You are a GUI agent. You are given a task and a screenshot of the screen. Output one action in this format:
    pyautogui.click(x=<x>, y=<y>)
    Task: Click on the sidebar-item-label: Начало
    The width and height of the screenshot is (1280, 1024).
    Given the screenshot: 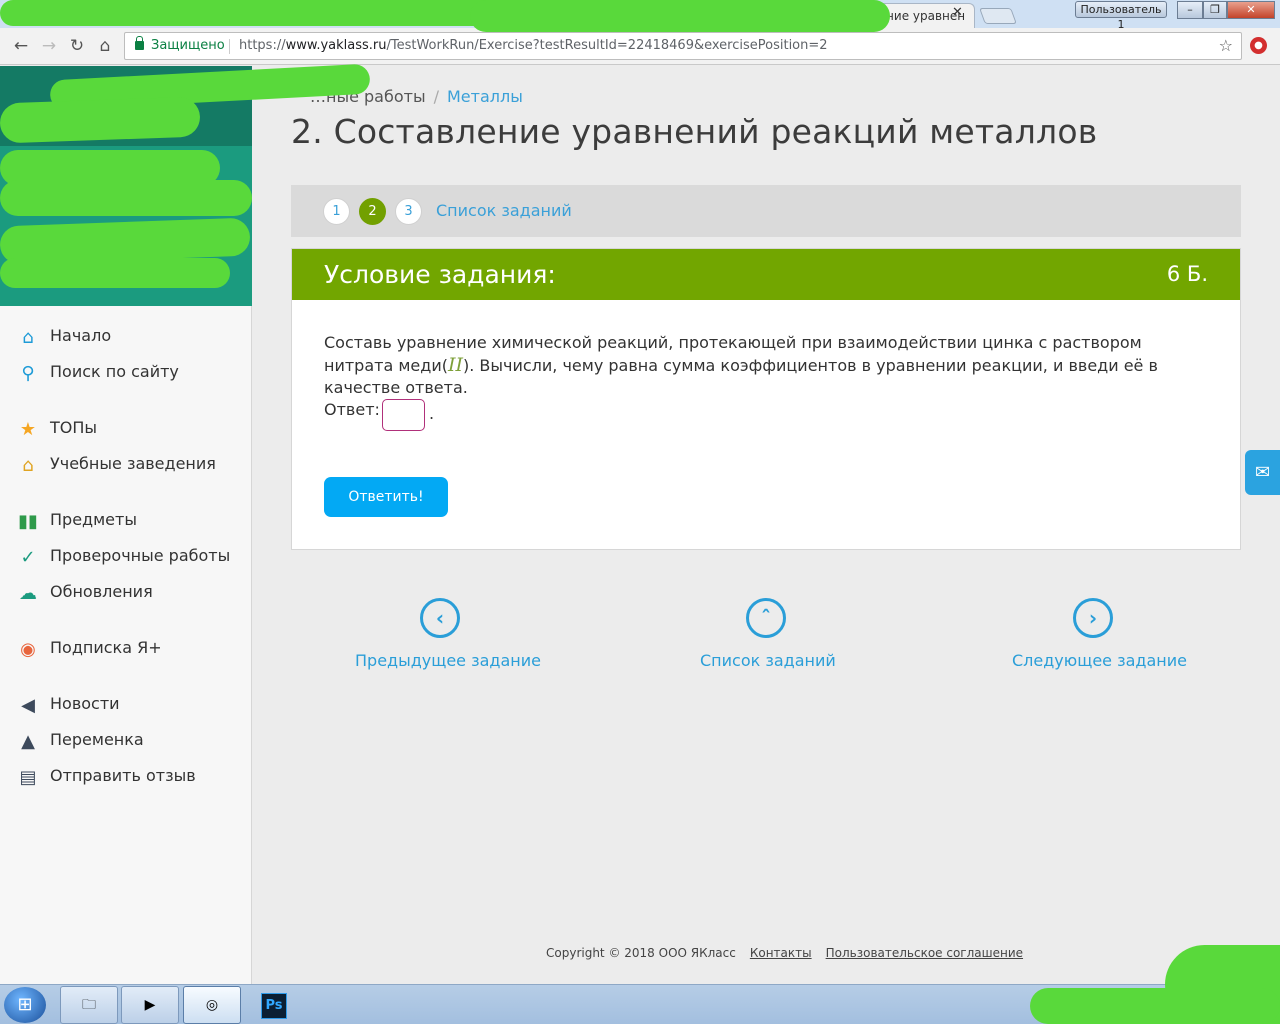 What is the action you would take?
    pyautogui.click(x=81, y=335)
    